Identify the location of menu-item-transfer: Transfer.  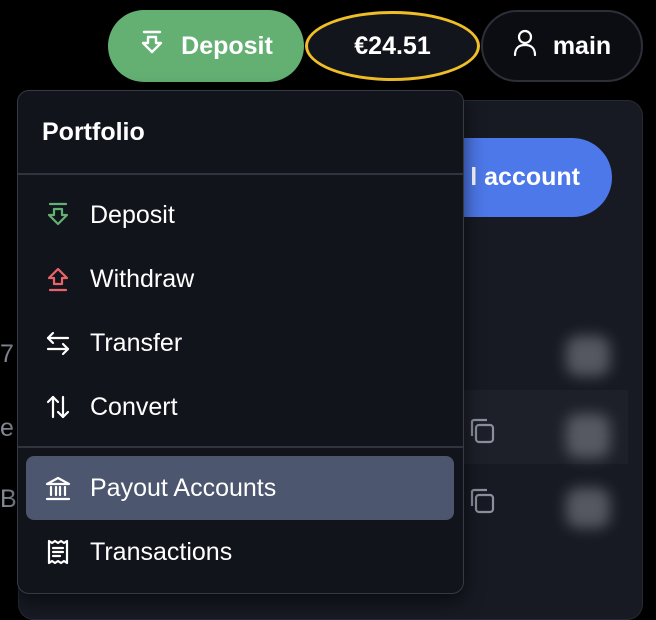
(240, 343).